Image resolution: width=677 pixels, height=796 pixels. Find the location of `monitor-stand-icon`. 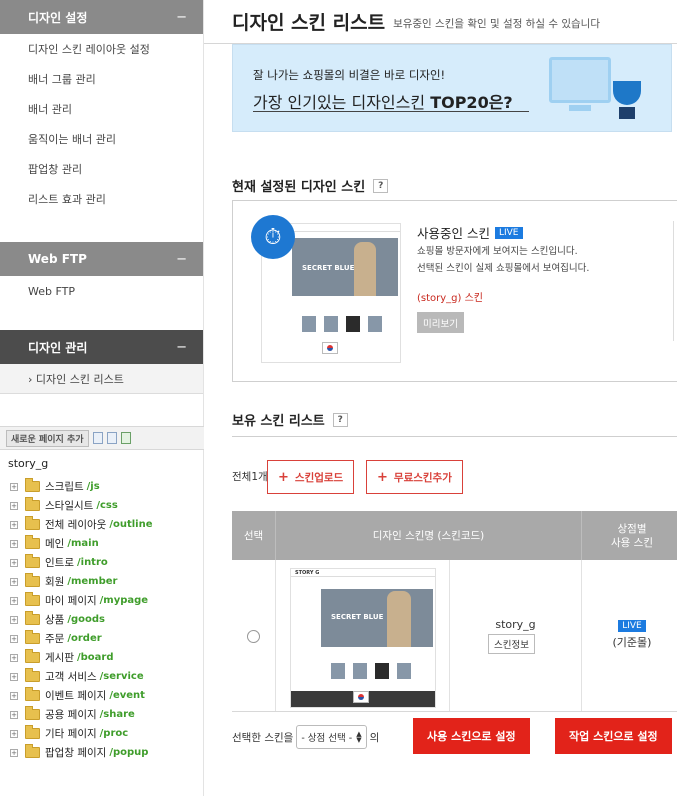

monitor-stand-icon is located at coordinates (580, 108).